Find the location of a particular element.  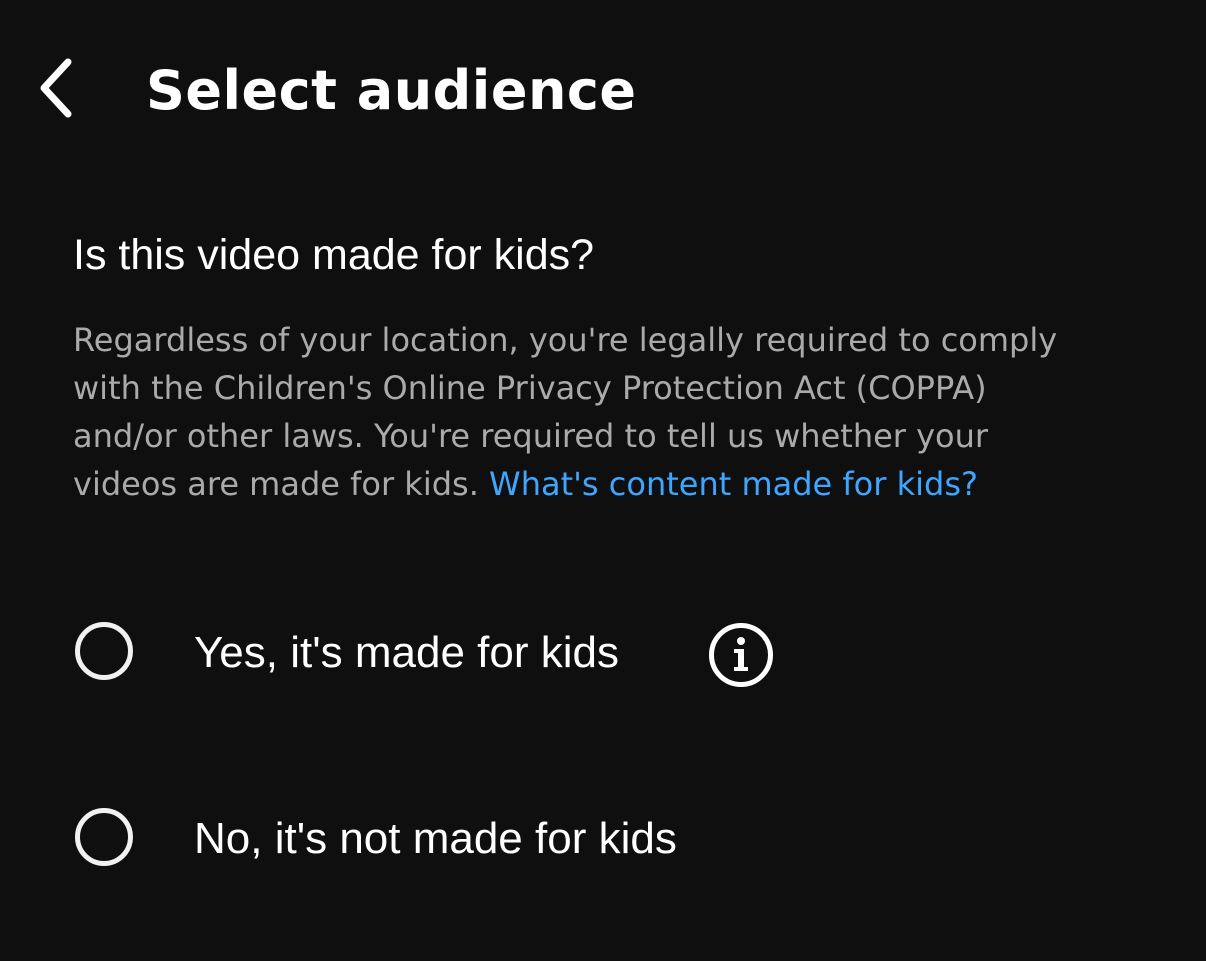

back-button is located at coordinates (58, 88).